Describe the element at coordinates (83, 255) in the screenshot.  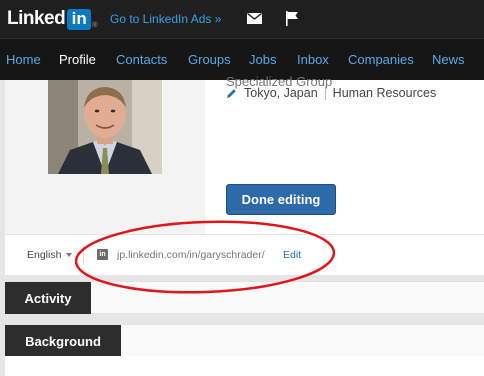
I see `divider` at that location.